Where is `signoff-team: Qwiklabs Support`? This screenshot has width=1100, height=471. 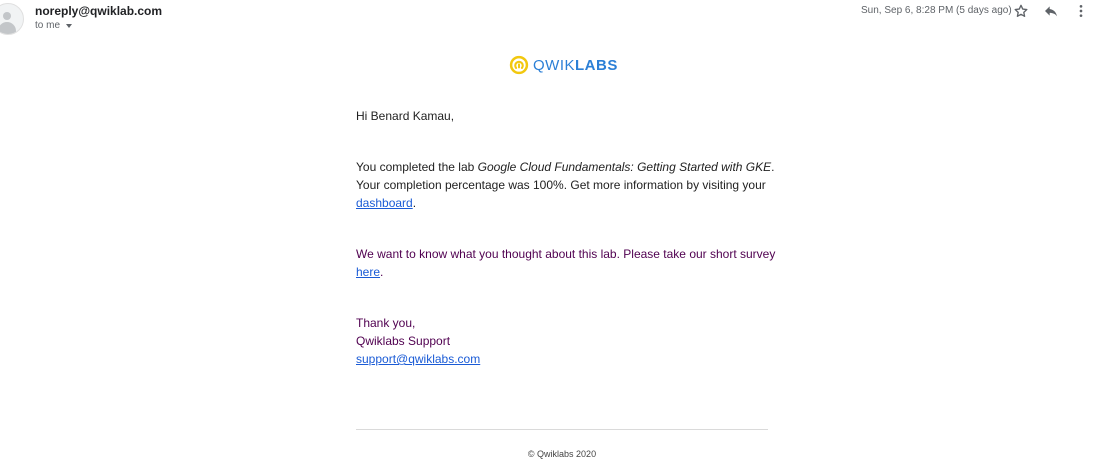
signoff-team: Qwiklabs Support is located at coordinates (403, 341).